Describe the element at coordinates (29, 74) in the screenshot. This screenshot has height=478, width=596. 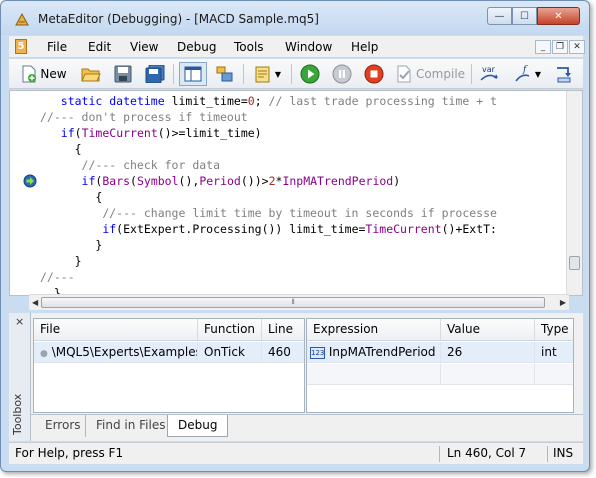
I see `new-file-icon` at that location.